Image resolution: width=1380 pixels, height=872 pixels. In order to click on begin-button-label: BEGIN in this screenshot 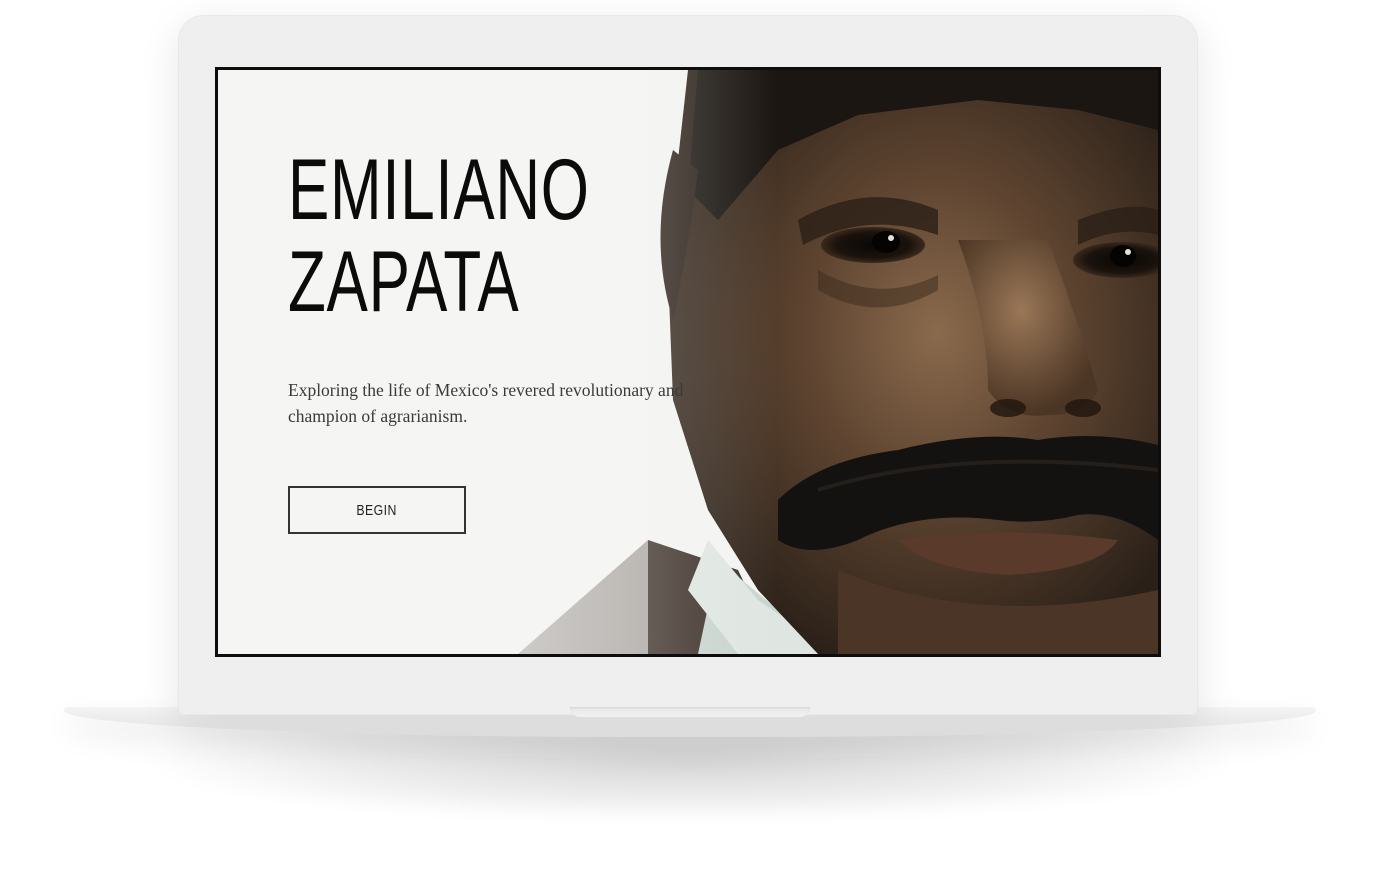, I will do `click(377, 510)`.